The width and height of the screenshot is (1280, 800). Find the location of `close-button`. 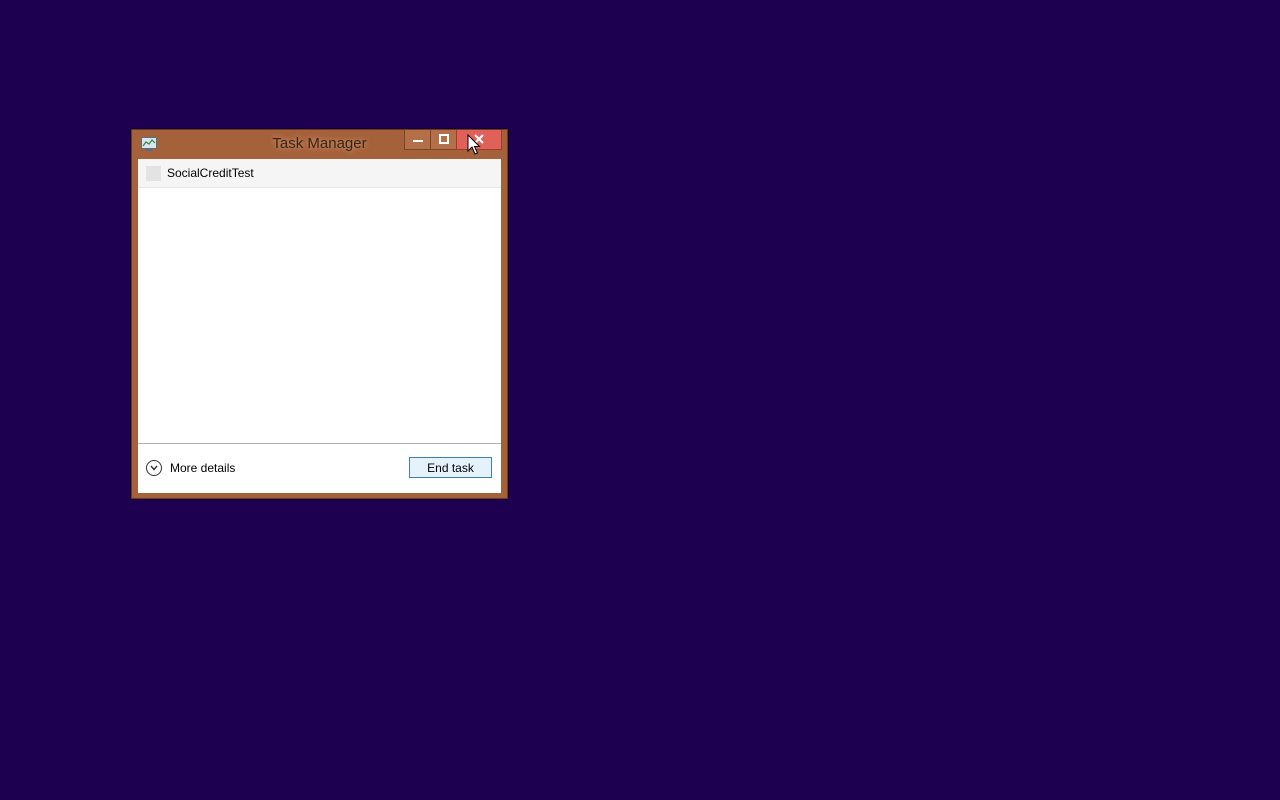

close-button is located at coordinates (479, 140).